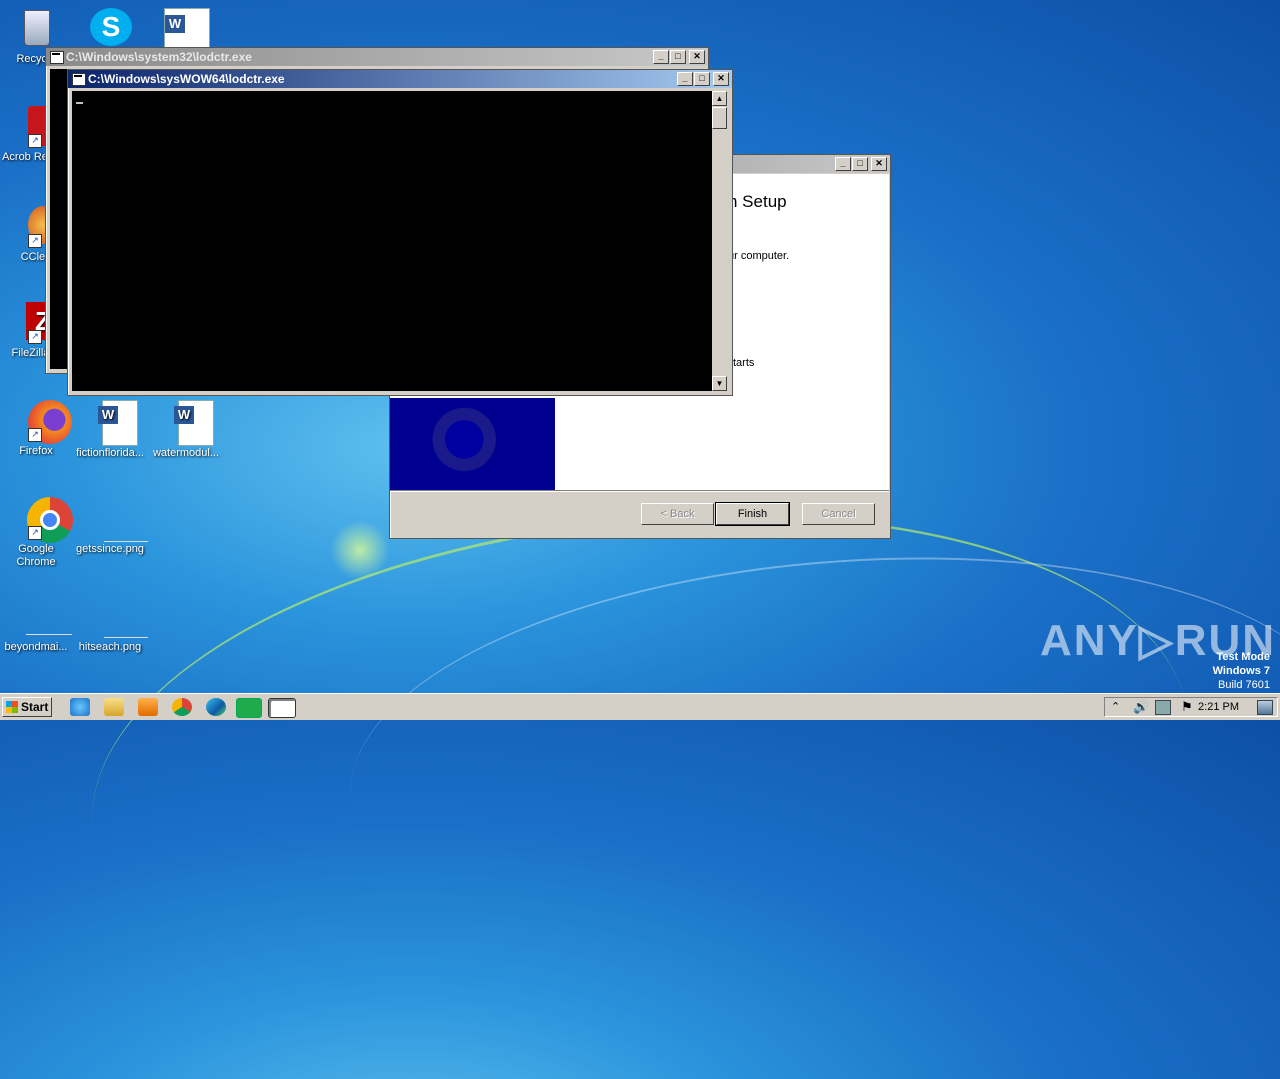  Describe the element at coordinates (752, 514) in the screenshot. I see `finish-button: Finish` at that location.